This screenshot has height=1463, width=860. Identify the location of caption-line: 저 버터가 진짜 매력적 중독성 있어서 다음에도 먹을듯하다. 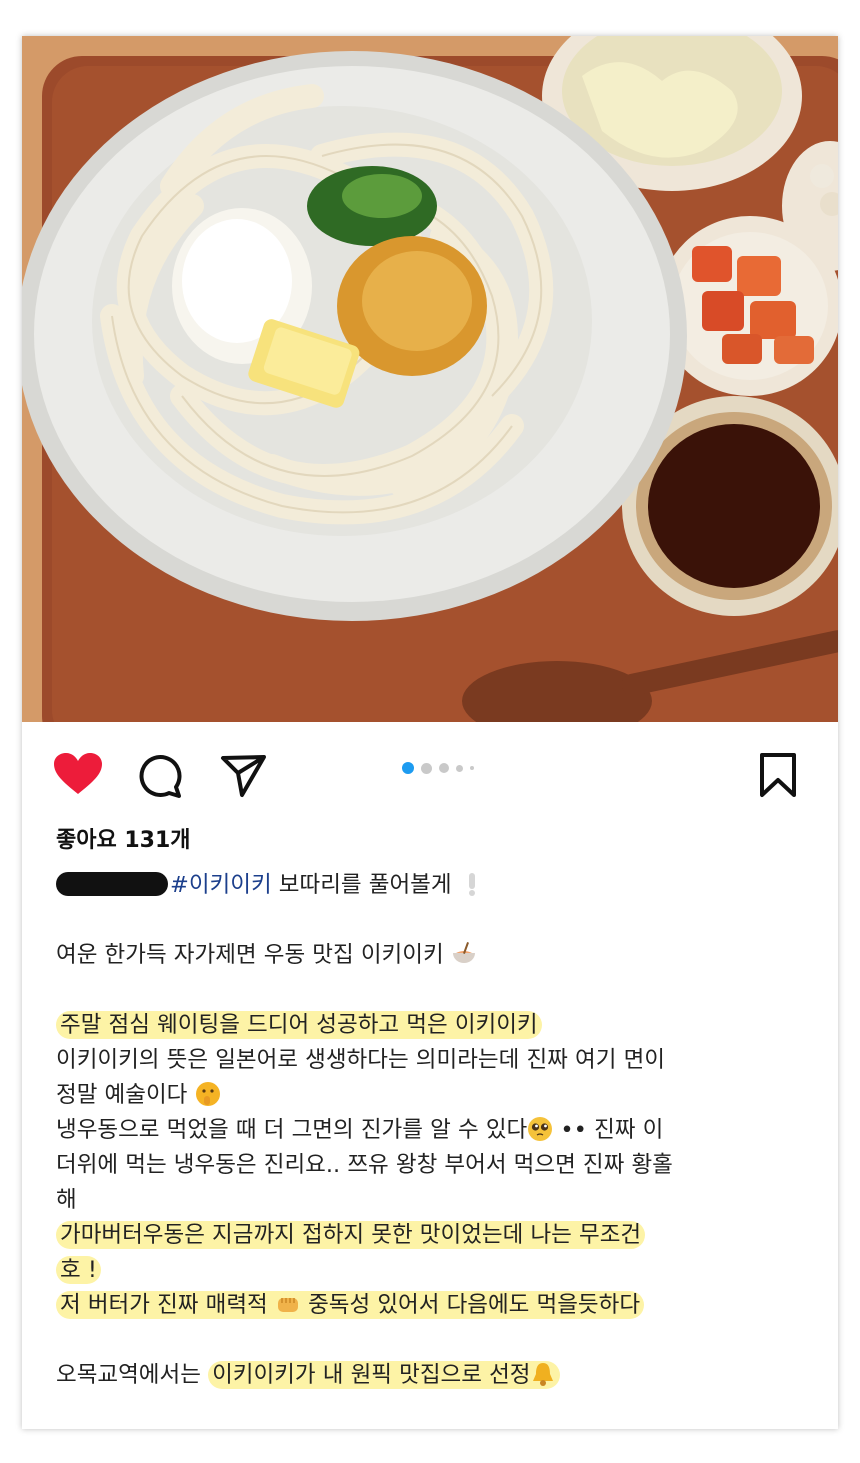
(436, 1305).